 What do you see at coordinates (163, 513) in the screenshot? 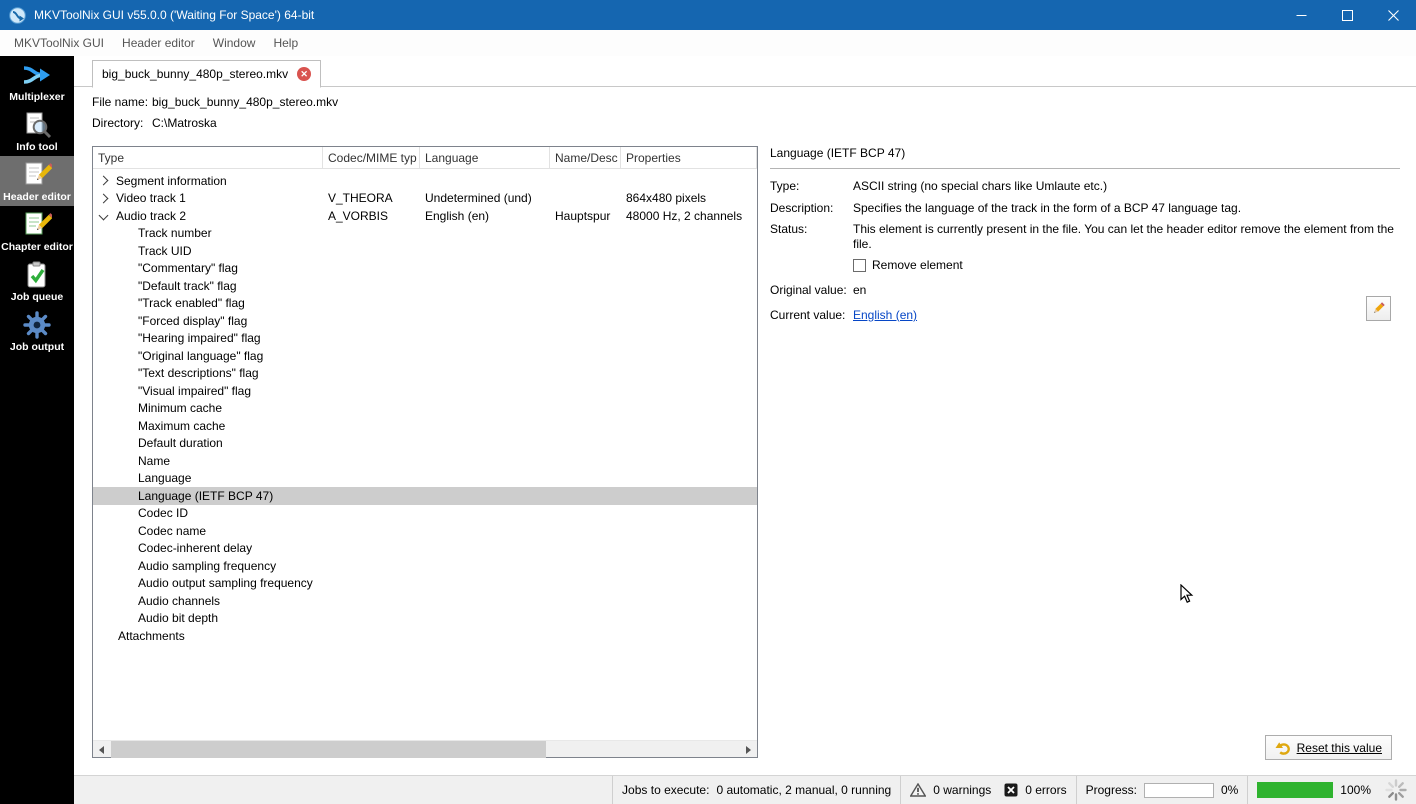
I see `tree-row-label: Codec ID` at bounding box center [163, 513].